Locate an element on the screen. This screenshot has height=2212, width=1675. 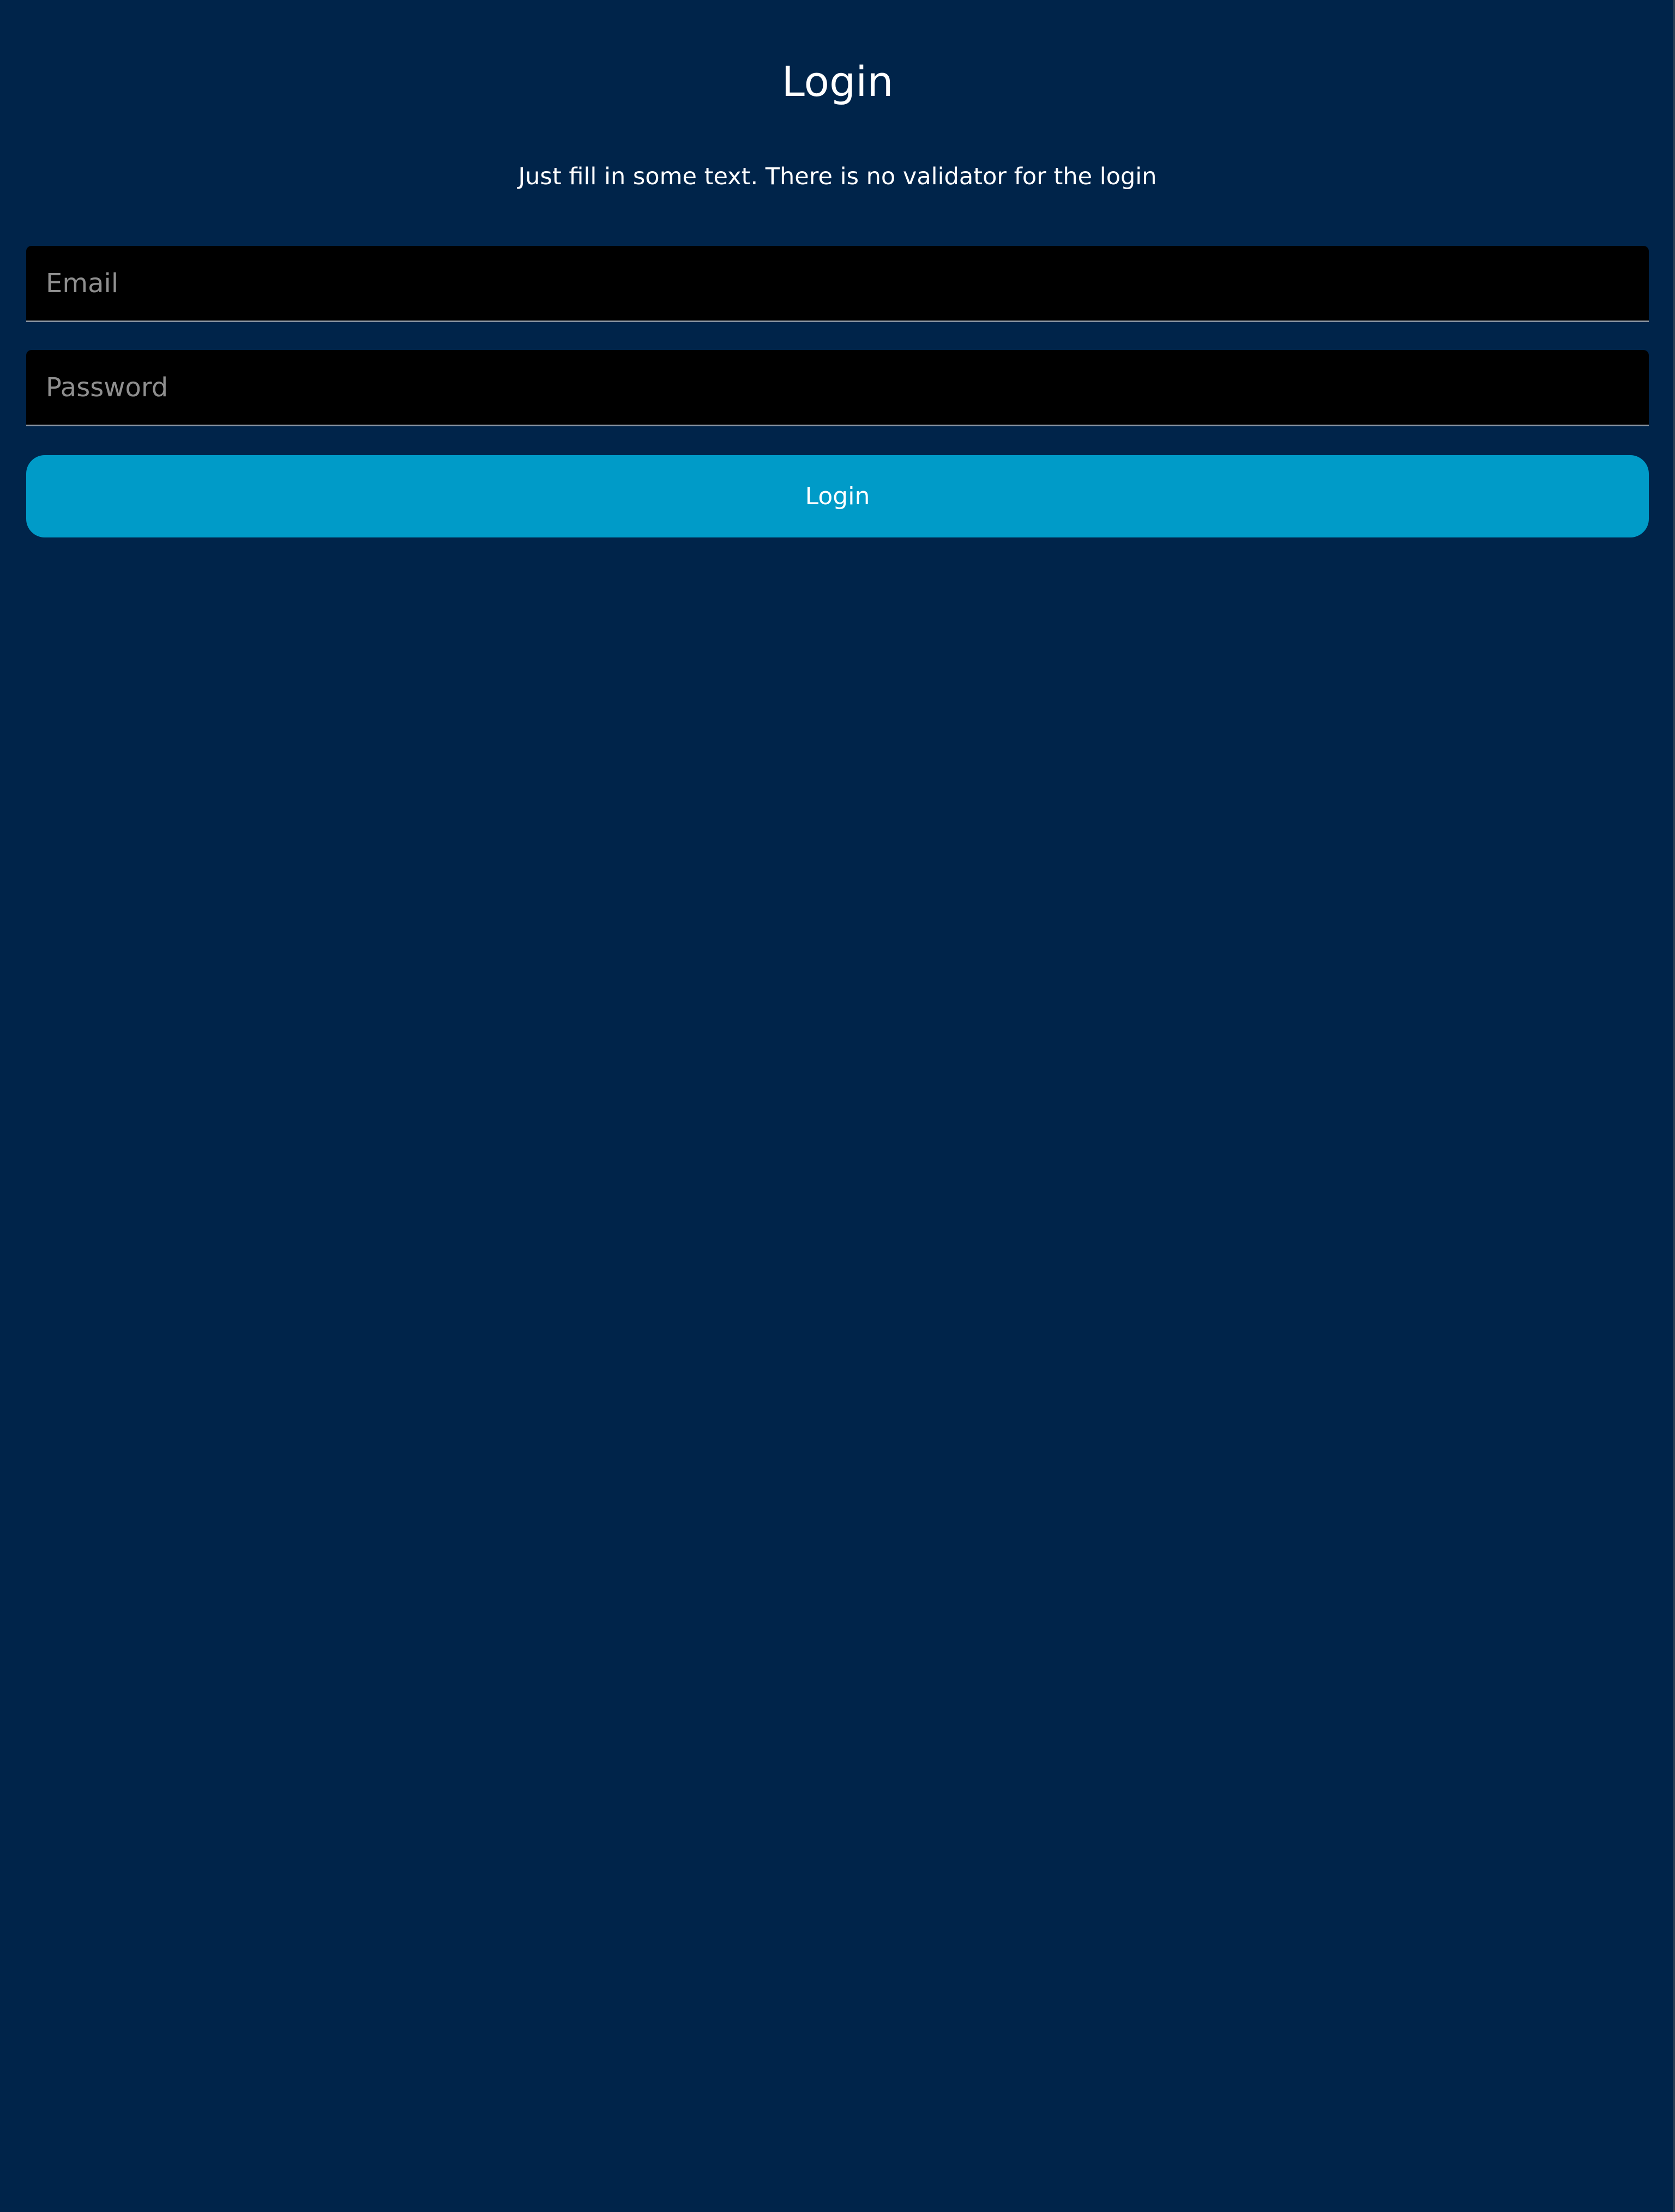
page-title: Login is located at coordinates (837, 81).